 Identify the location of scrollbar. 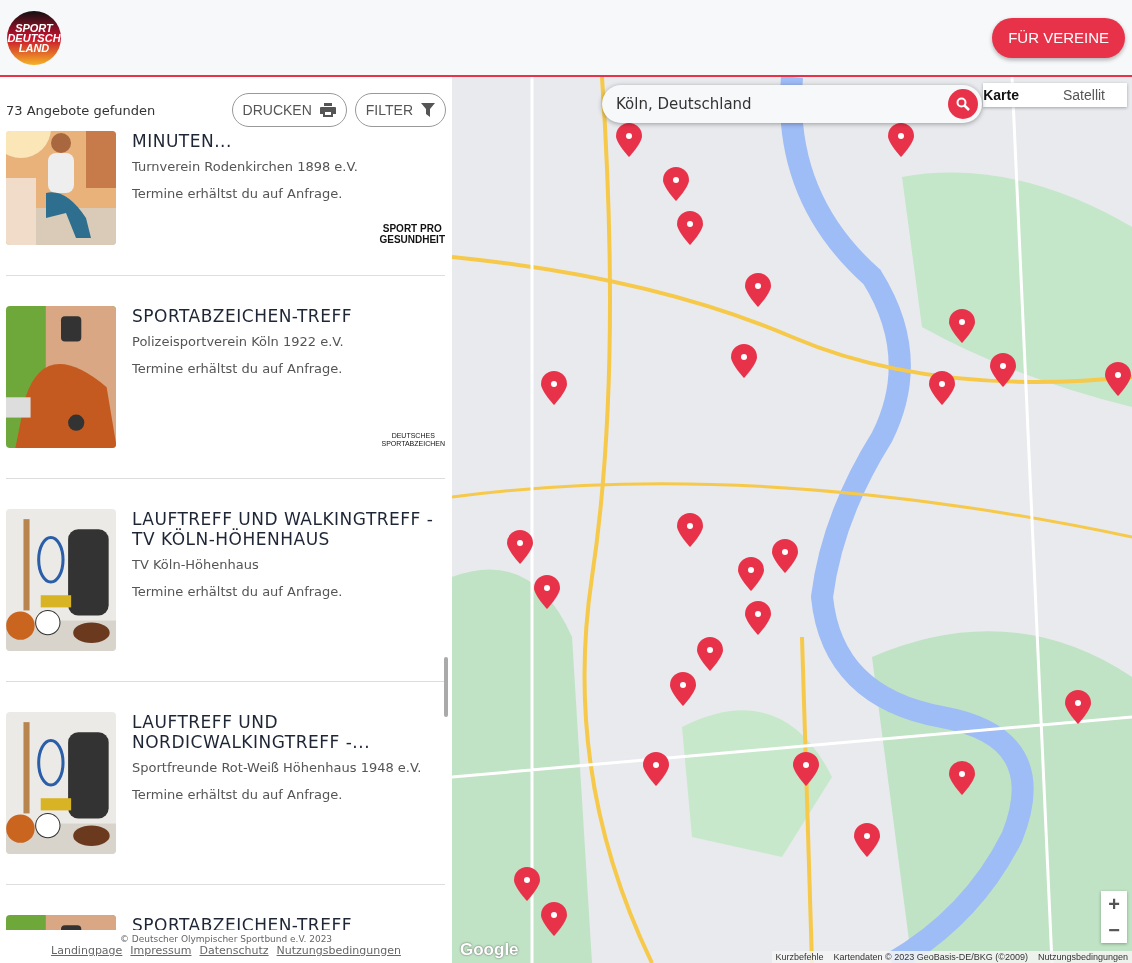
(446, 687).